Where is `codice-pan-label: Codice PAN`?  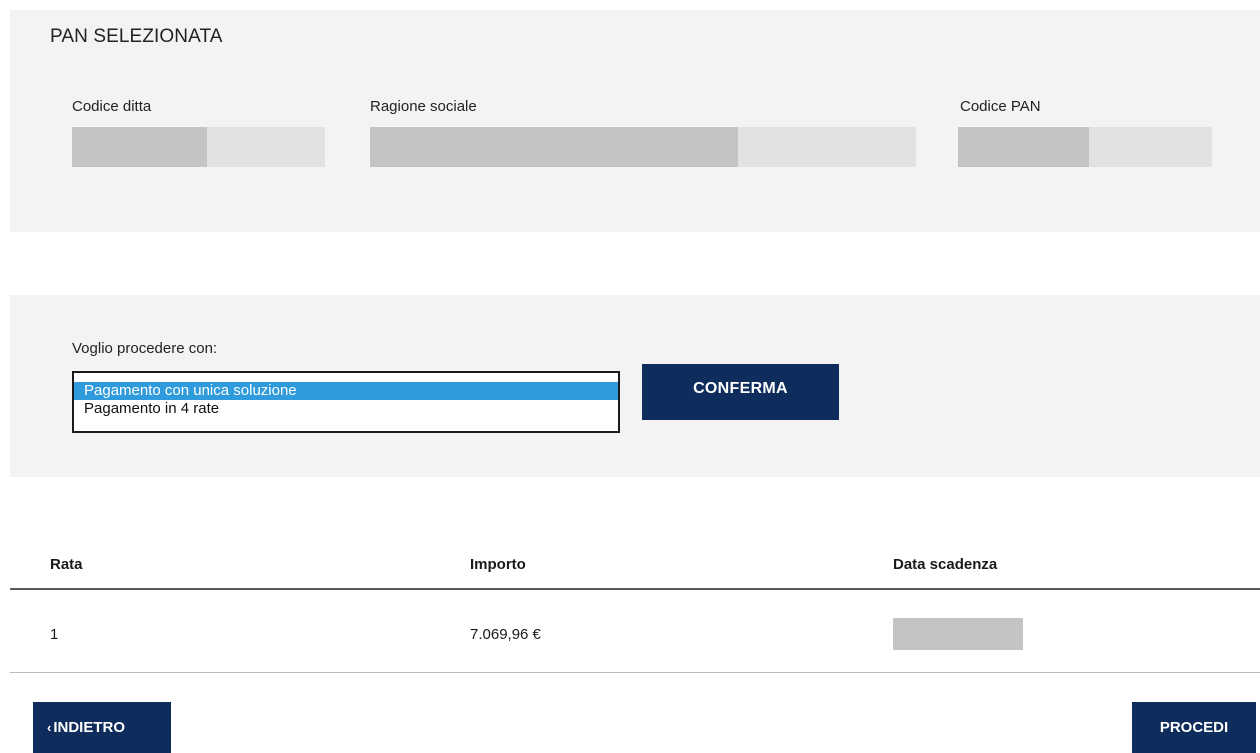 codice-pan-label: Codice PAN is located at coordinates (1000, 106).